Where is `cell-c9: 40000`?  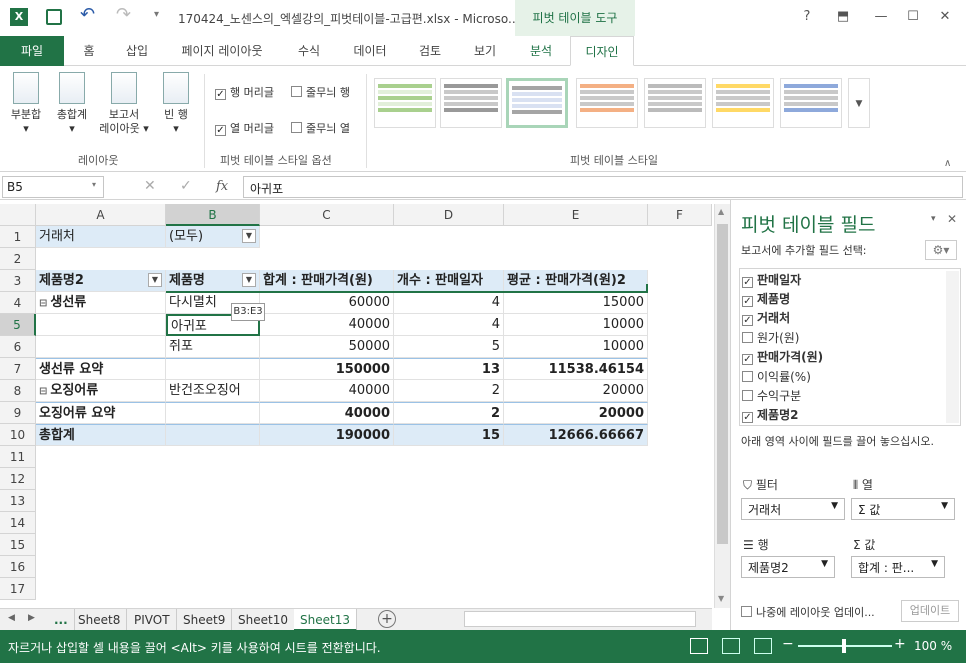 cell-c9: 40000 is located at coordinates (327, 413).